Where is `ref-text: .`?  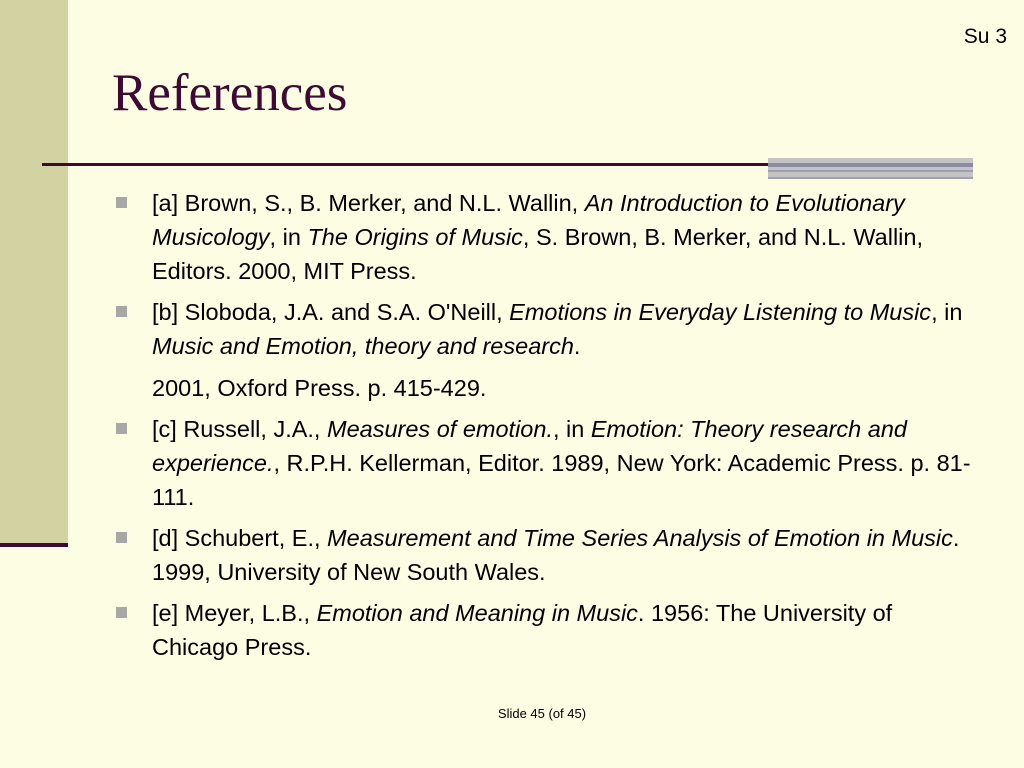
ref-text: . is located at coordinates (577, 346).